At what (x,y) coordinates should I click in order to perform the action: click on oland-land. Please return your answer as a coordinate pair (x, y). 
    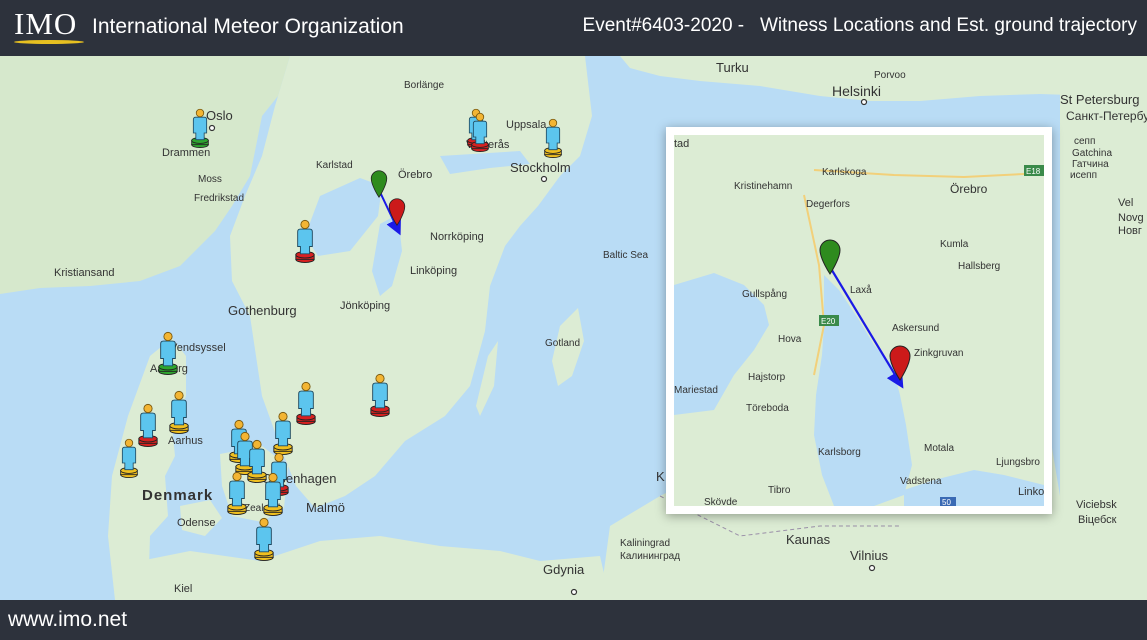
    Looking at the image, I should click on (487, 378).